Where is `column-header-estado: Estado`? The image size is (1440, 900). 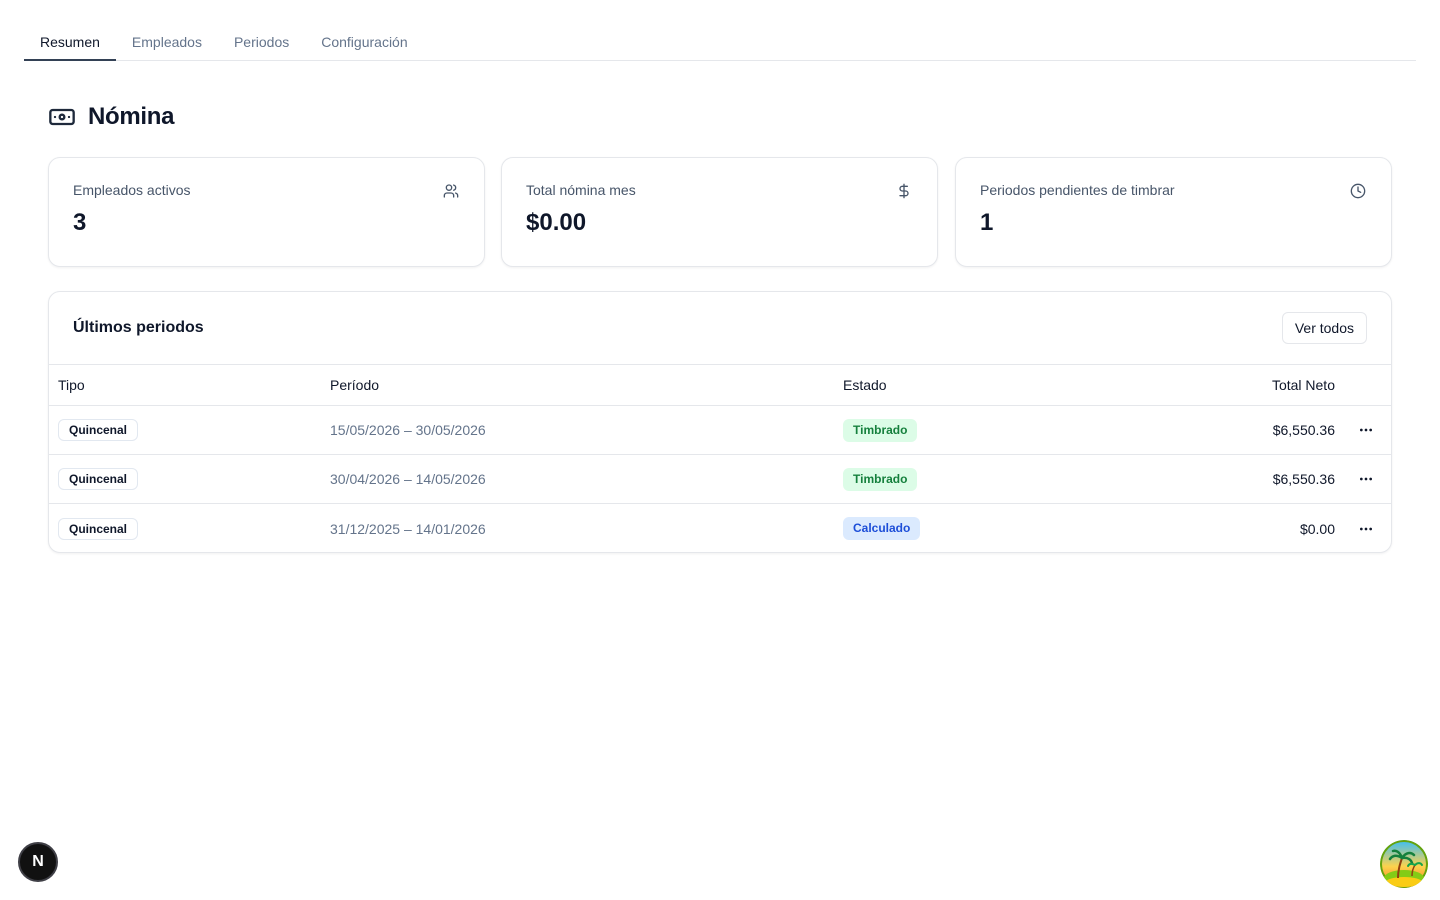 column-header-estado: Estado is located at coordinates (865, 385).